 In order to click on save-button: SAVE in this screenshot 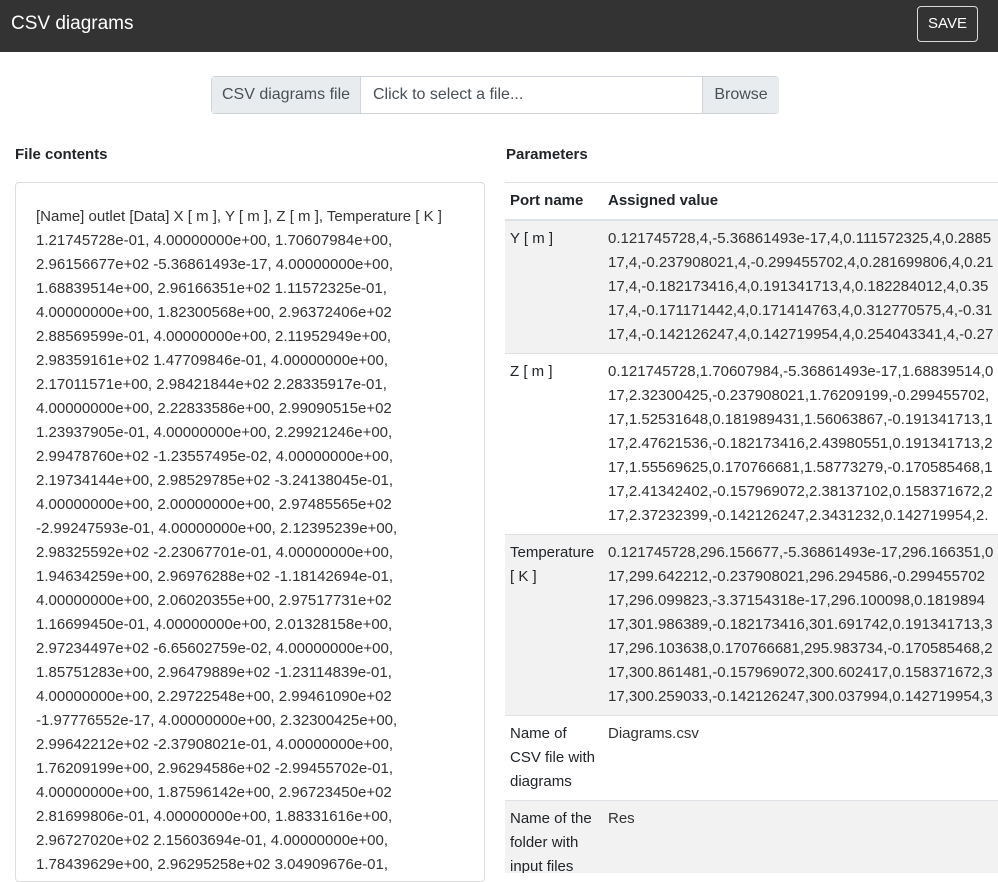, I will do `click(947, 24)`.